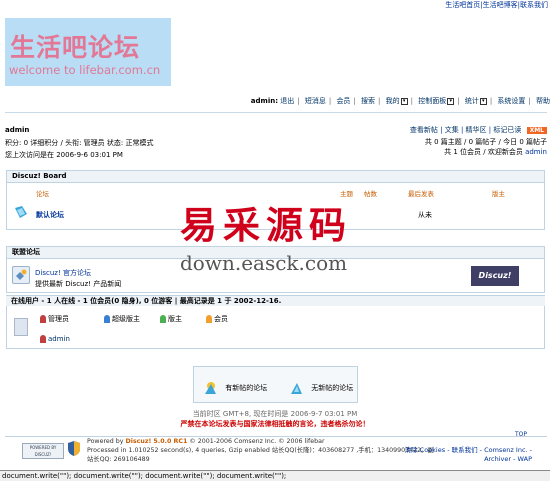 Image resolution: width=550 pixels, height=481 pixels. I want to click on top-links: 生活吧首页|生活吧博客|联系我们, so click(496, 5).